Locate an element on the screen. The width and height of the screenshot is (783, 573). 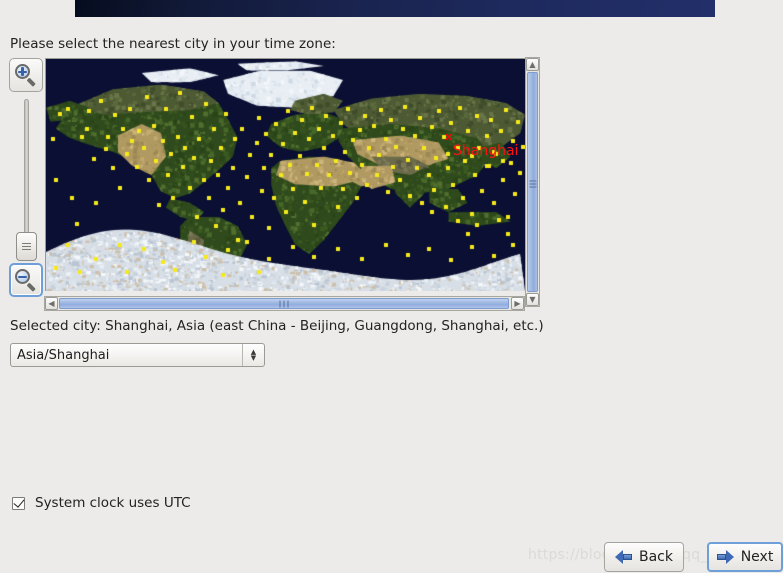
timezone-selected-value: Asia/Shanghai is located at coordinates (63, 355).